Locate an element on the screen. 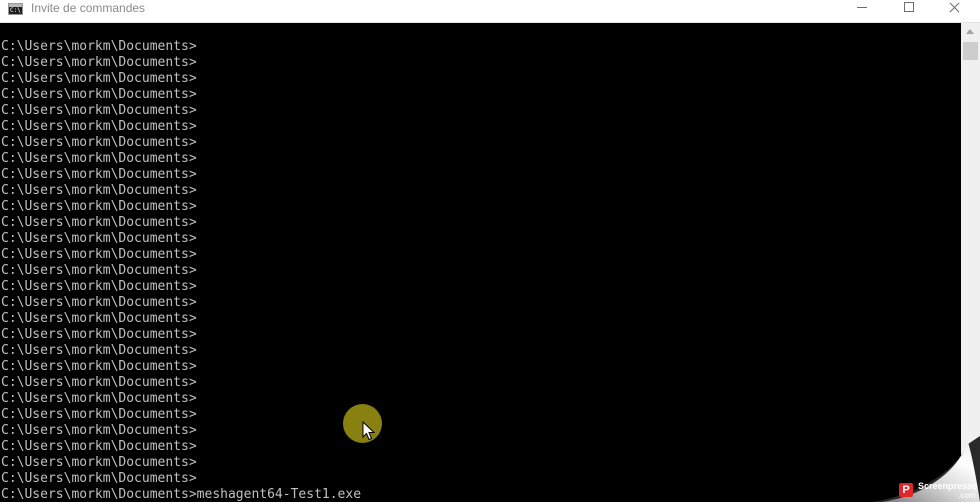  watermark-text: Screenpresso .com is located at coordinates (948, 491).